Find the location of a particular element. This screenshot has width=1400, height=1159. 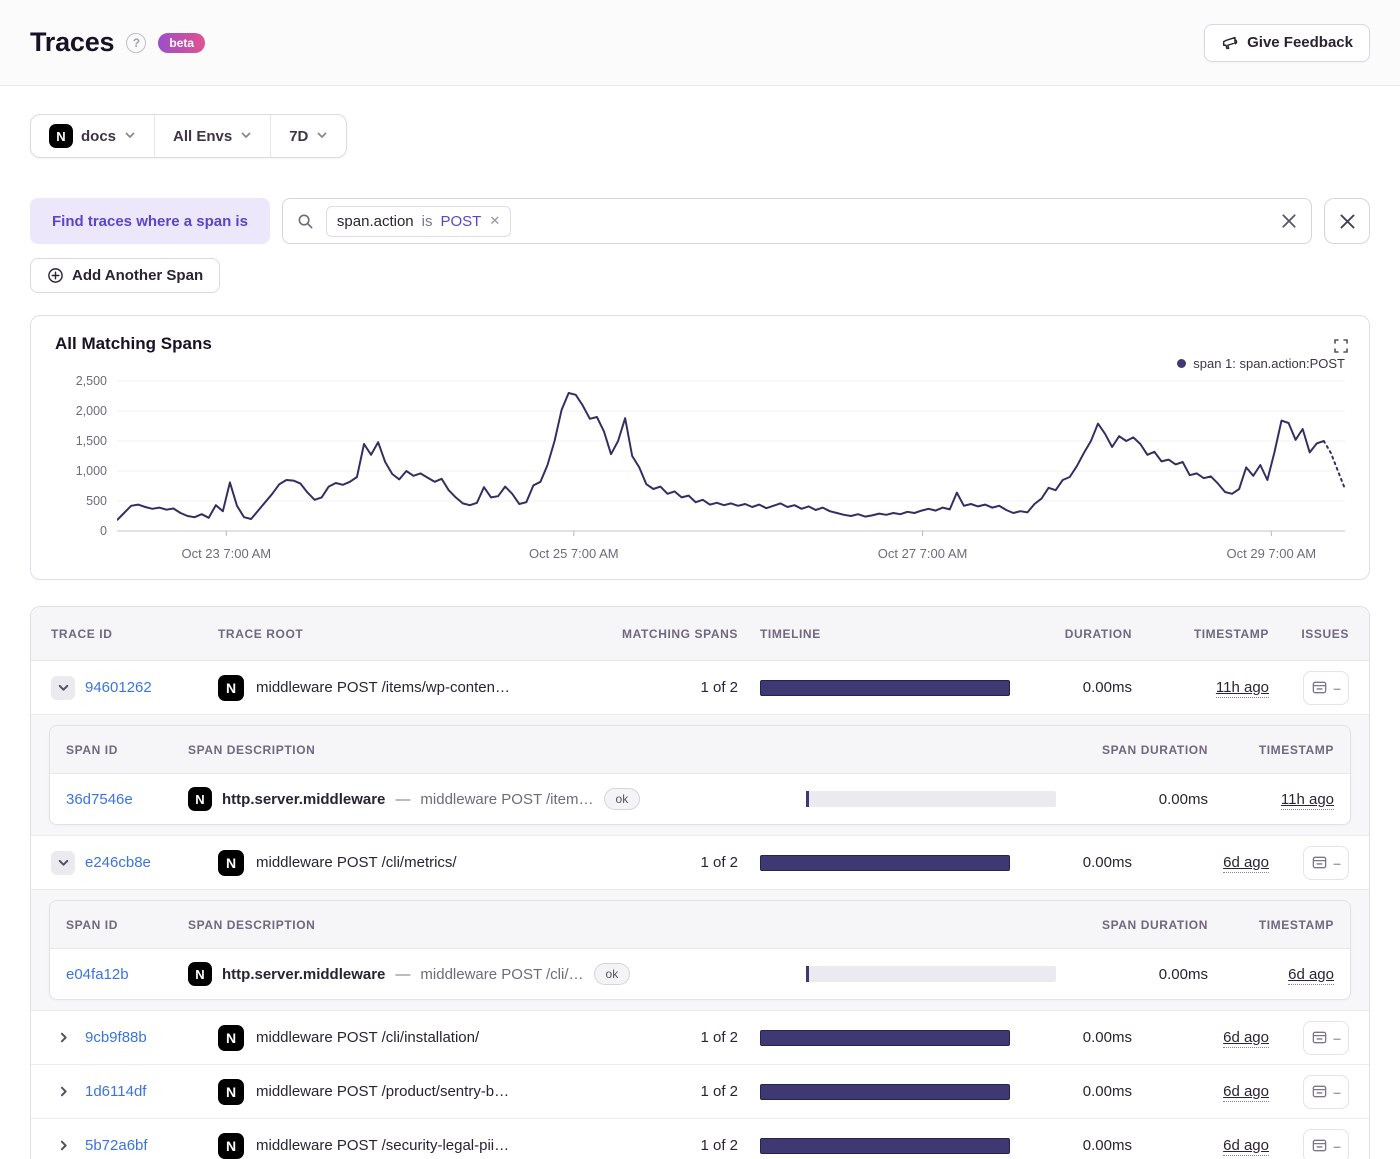

chart-title: All Matching Spans is located at coordinates (133, 343).